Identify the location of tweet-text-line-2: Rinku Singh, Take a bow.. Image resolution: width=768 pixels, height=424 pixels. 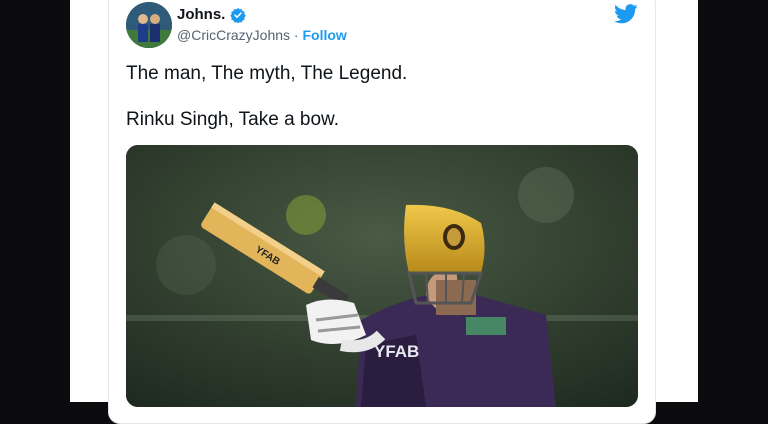
(233, 119).